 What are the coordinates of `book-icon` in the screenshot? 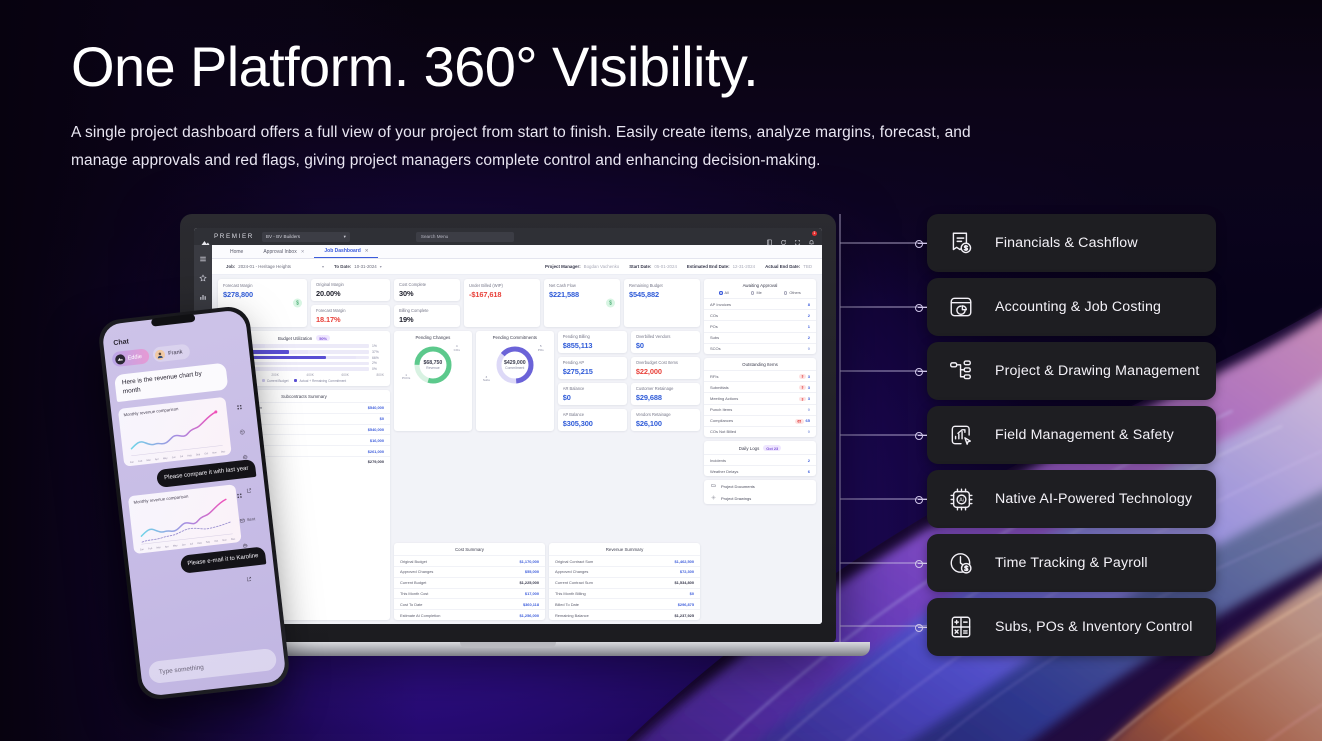 It's located at (769, 239).